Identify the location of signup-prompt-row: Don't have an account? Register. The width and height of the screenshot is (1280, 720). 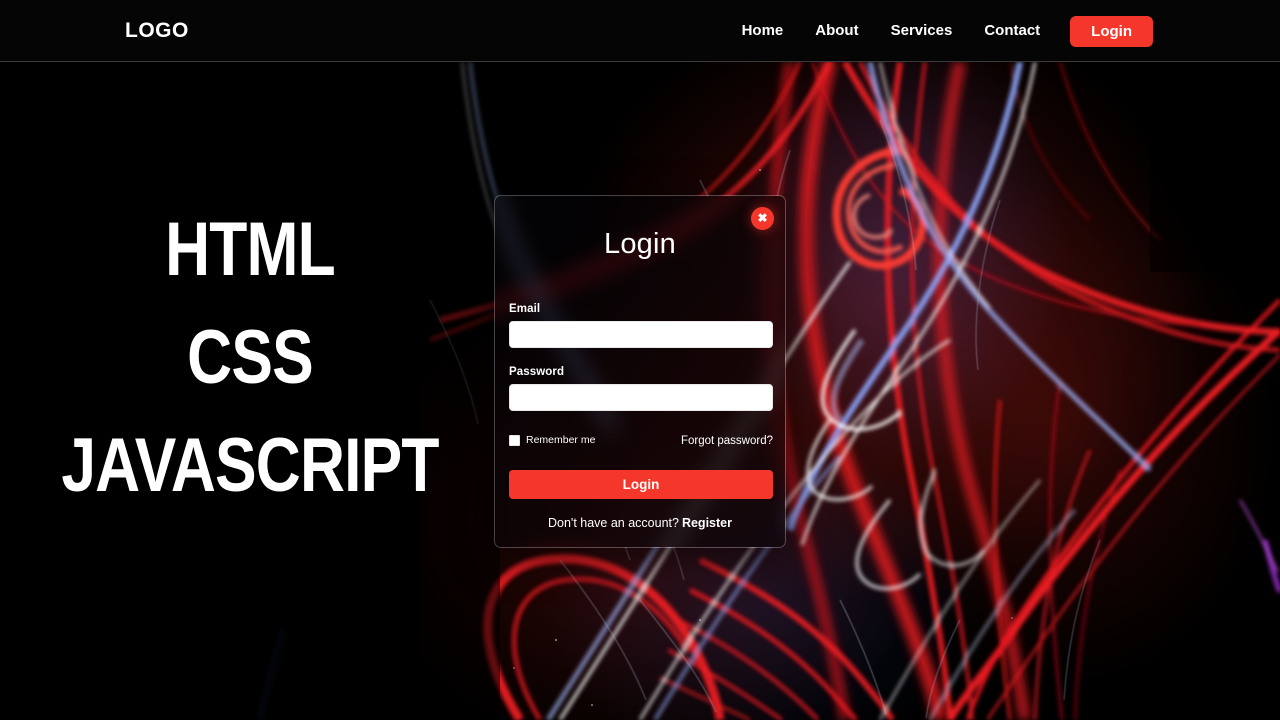
(640, 523).